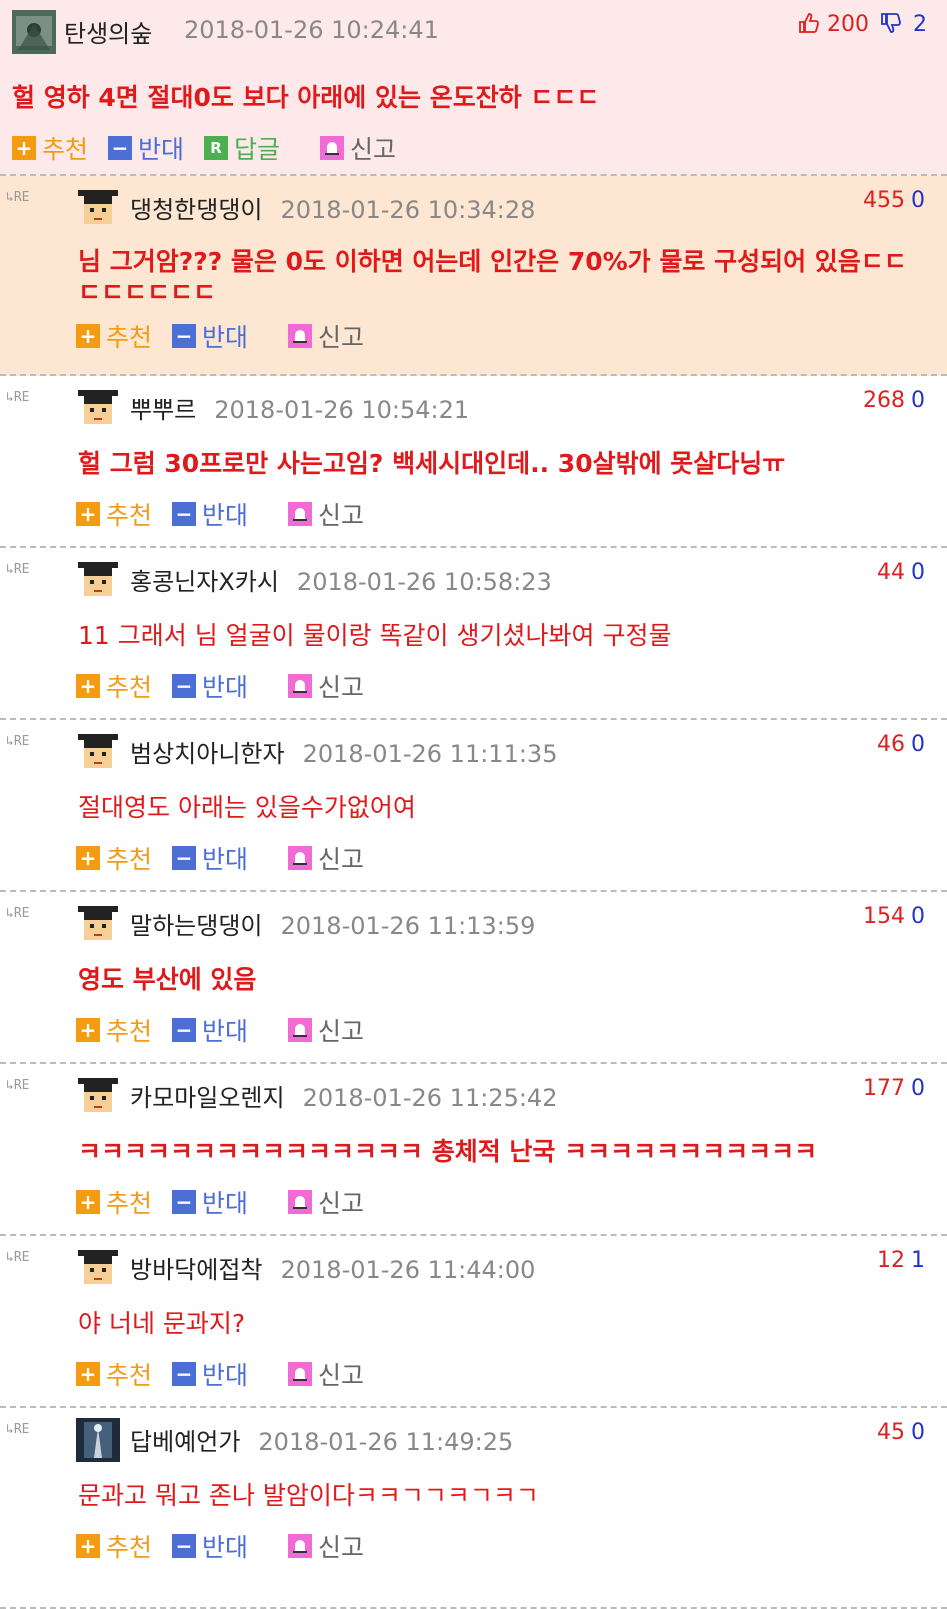  What do you see at coordinates (894, 916) in the screenshot?
I see `comment-vote-counts: 154 0` at bounding box center [894, 916].